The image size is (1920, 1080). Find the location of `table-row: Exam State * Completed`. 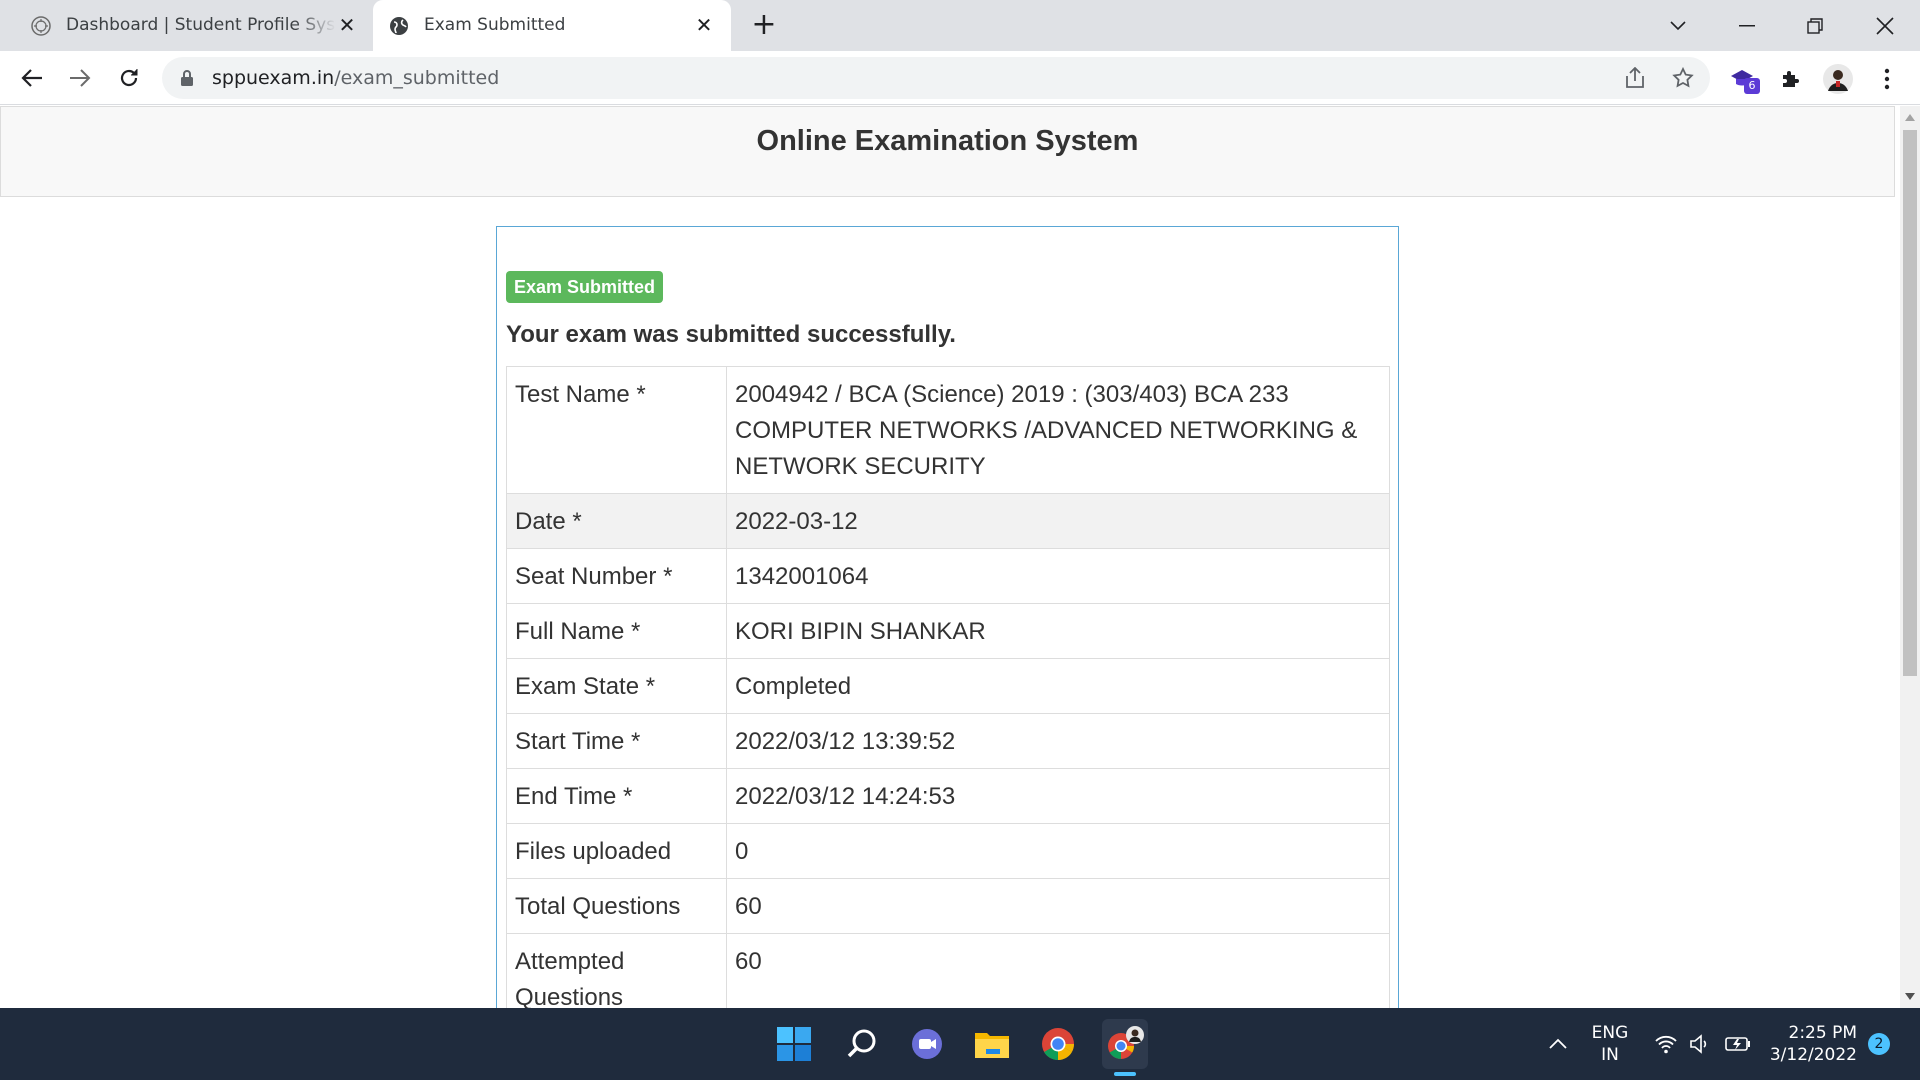

table-row: Exam State * Completed is located at coordinates (948, 686).